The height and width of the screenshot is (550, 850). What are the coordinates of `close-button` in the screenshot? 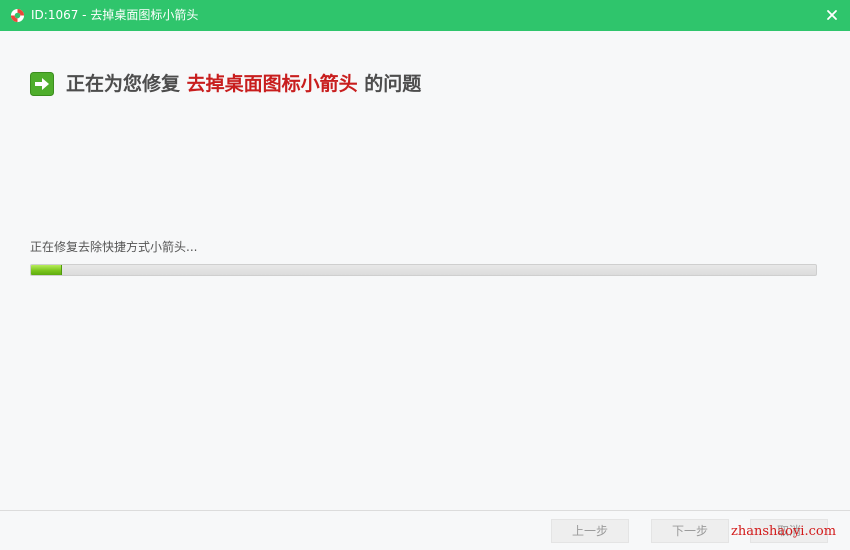 It's located at (832, 15).